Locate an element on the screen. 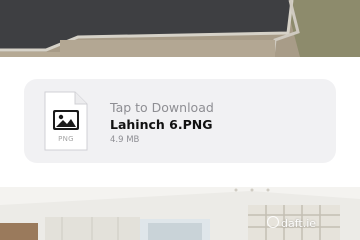 Image resolution: width=360 pixels, height=240 pixels. download-prompt: Tap to Download is located at coordinates (162, 107).